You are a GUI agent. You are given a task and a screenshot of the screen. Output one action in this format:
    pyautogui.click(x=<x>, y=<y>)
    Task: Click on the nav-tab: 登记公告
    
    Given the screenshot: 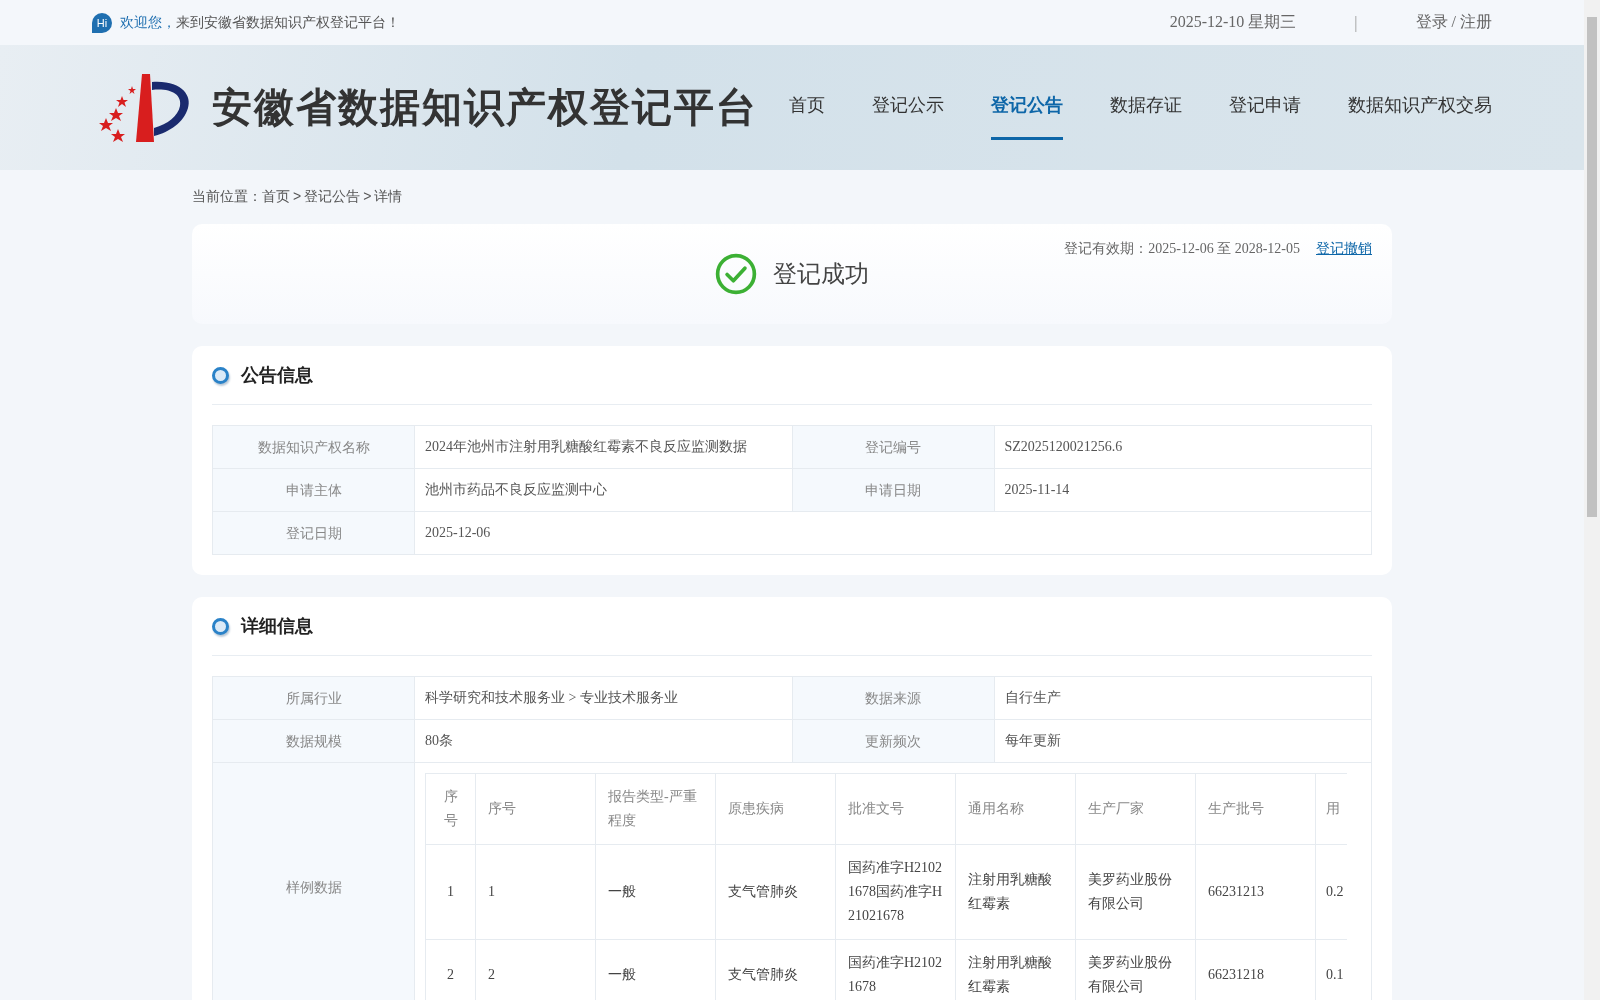 What is the action you would take?
    pyautogui.click(x=1027, y=100)
    